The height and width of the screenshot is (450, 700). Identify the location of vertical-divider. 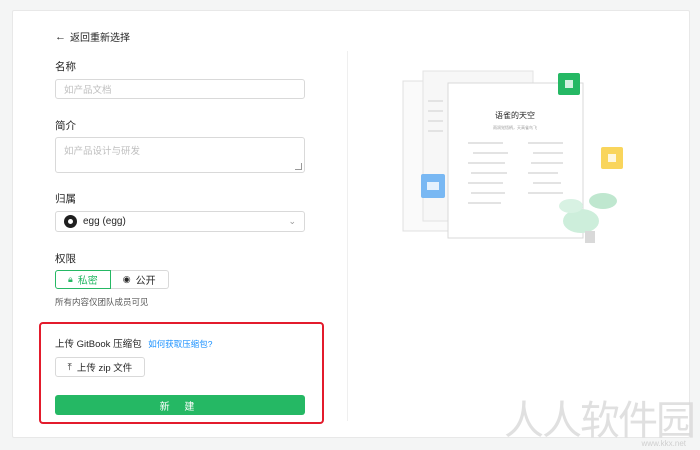
(347, 236).